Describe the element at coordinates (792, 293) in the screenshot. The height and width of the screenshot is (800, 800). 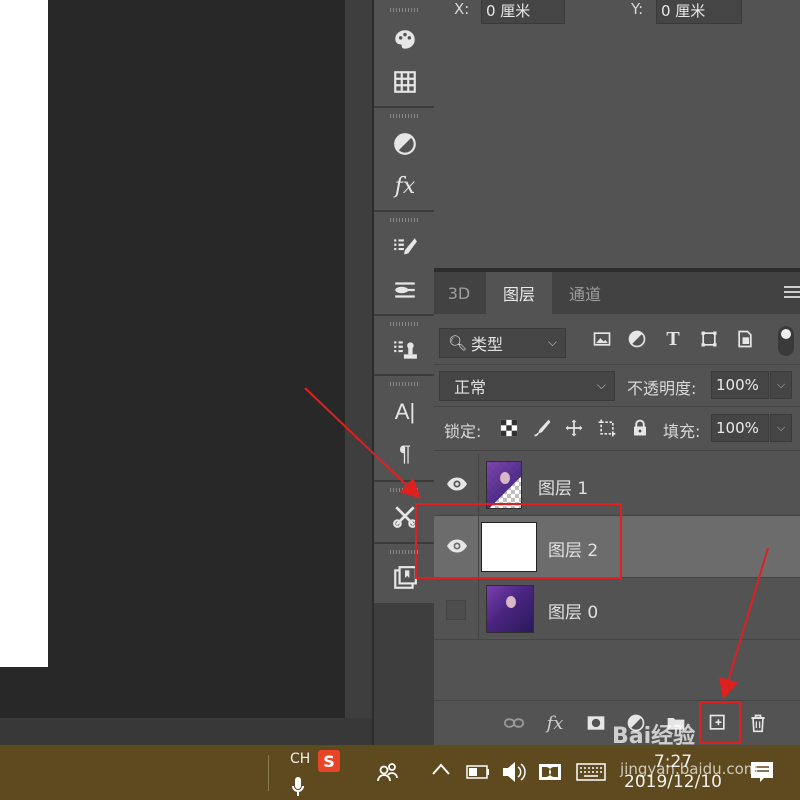
I see `panel-menu-icon` at that location.